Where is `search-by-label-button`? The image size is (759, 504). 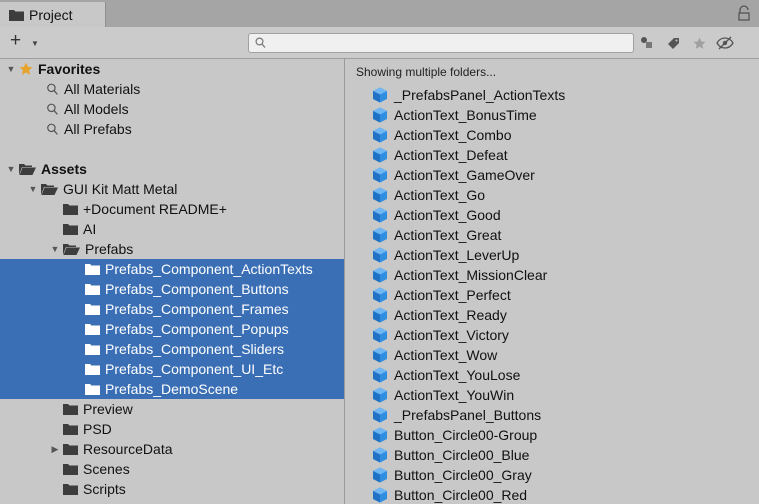 search-by-label-button is located at coordinates (673, 43).